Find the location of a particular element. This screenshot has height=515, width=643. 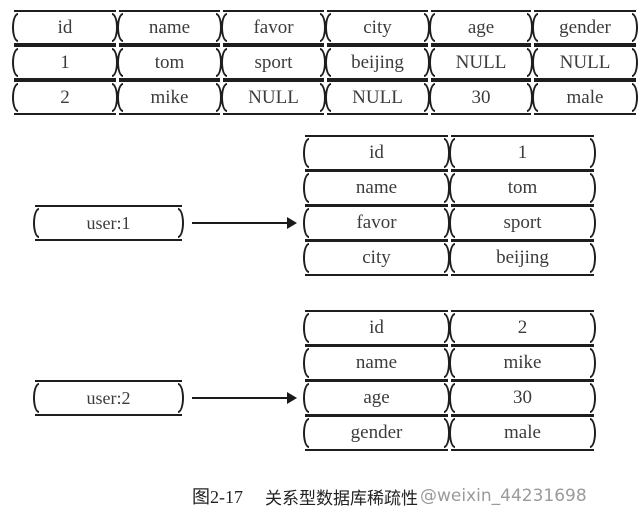

hash-field-cell: favor is located at coordinates (376, 223).